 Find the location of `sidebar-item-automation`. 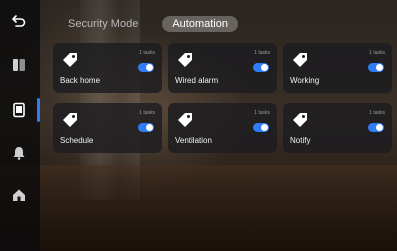

sidebar-item-automation is located at coordinates (19, 110).